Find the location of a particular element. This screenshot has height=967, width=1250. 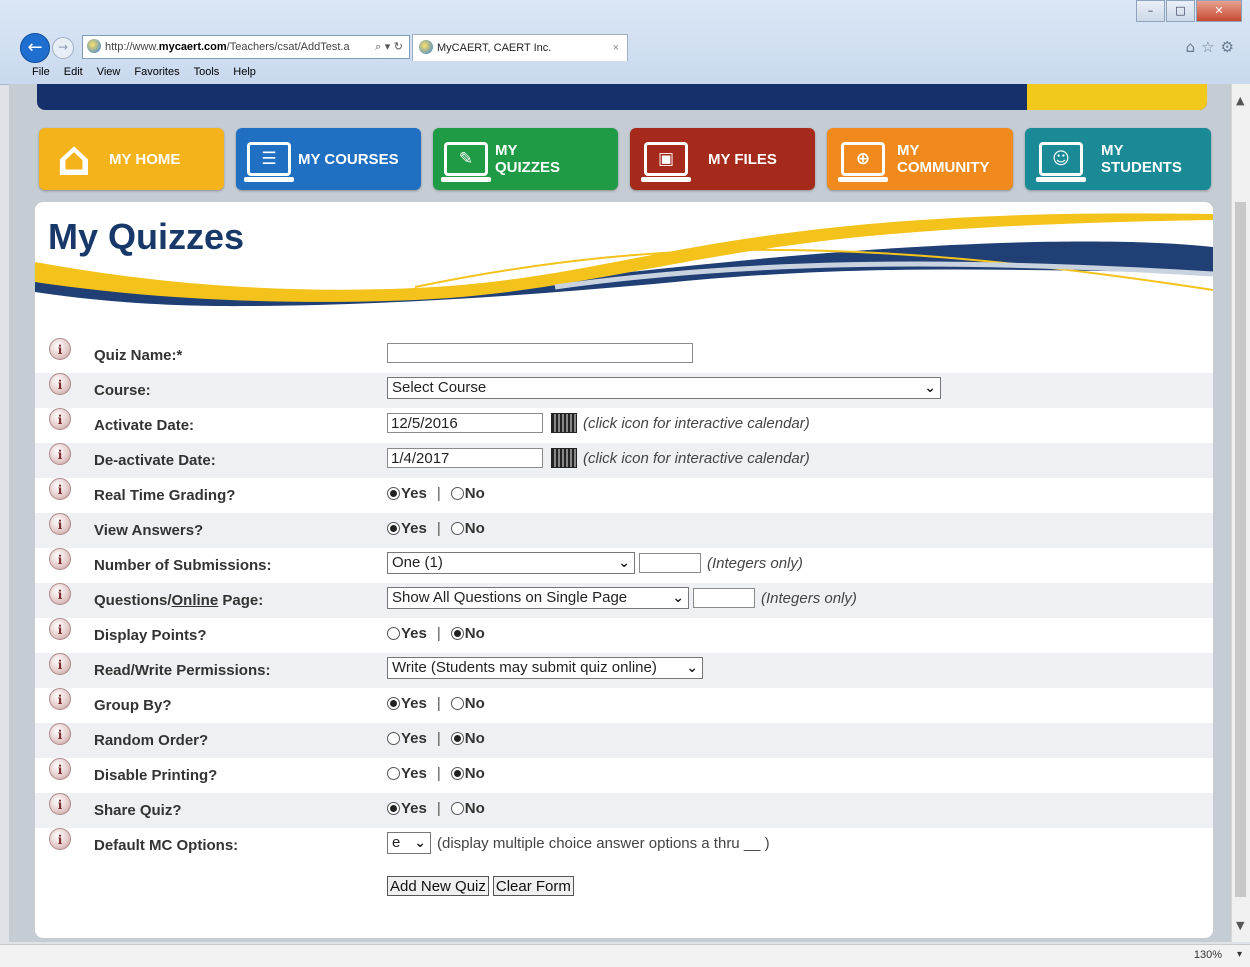

toolbar-icons: ⌂☆⚙ is located at coordinates (1213, 47).